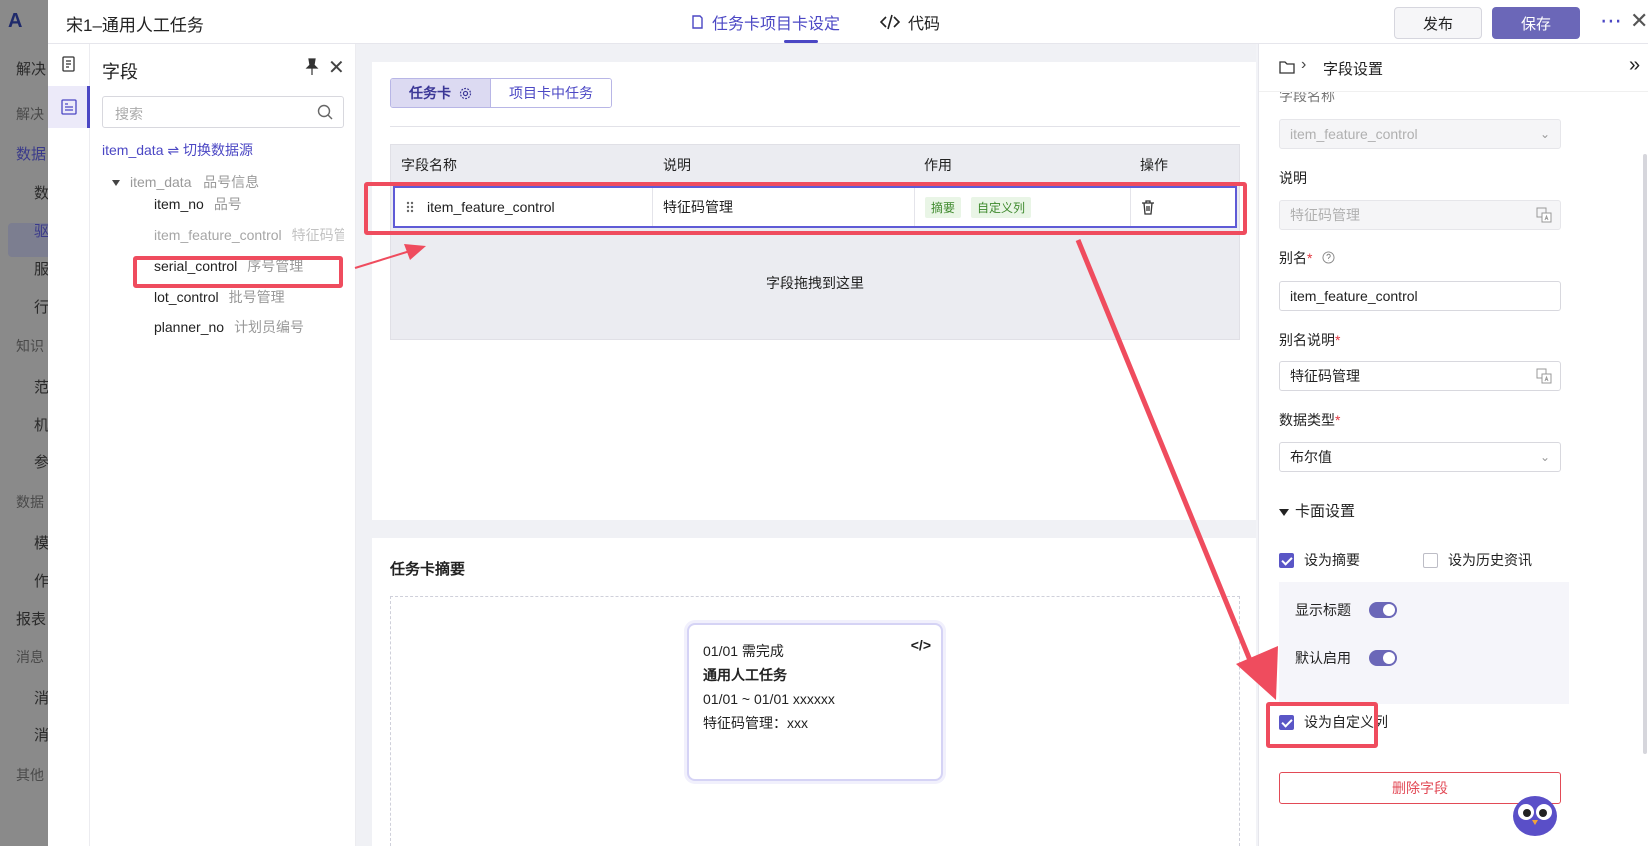 The height and width of the screenshot is (846, 1648). Describe the element at coordinates (231, 182) in the screenshot. I see `tree-root-desc: 品号信息` at that location.